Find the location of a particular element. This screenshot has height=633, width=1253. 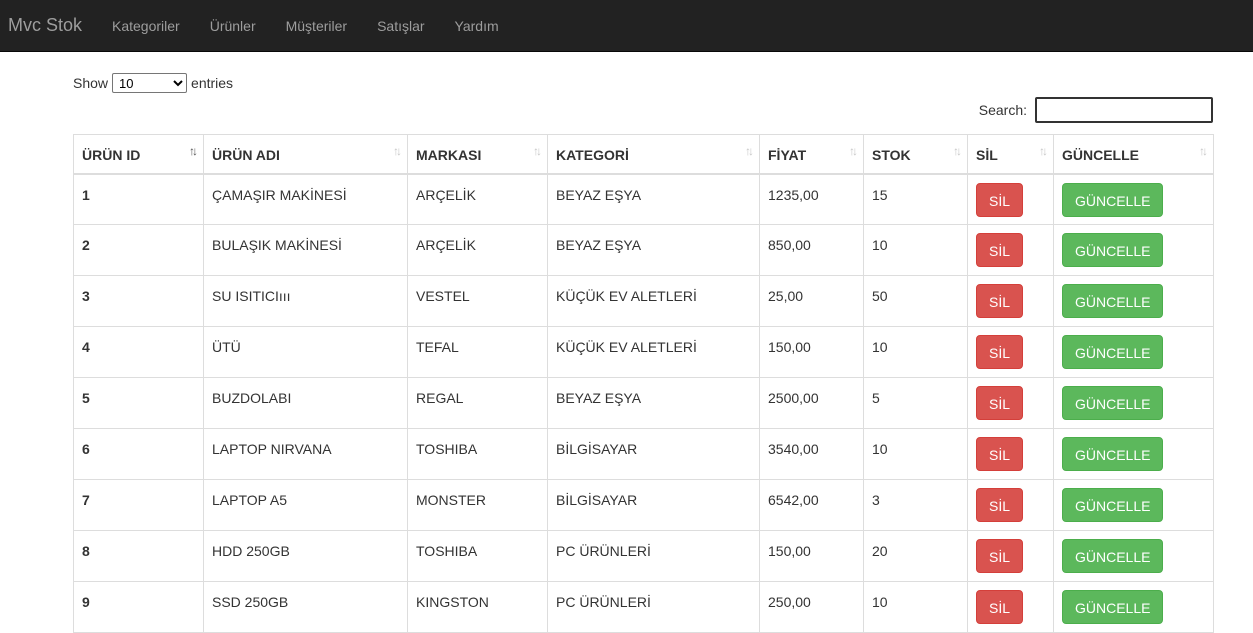

header-label: FİYAT is located at coordinates (787, 154).